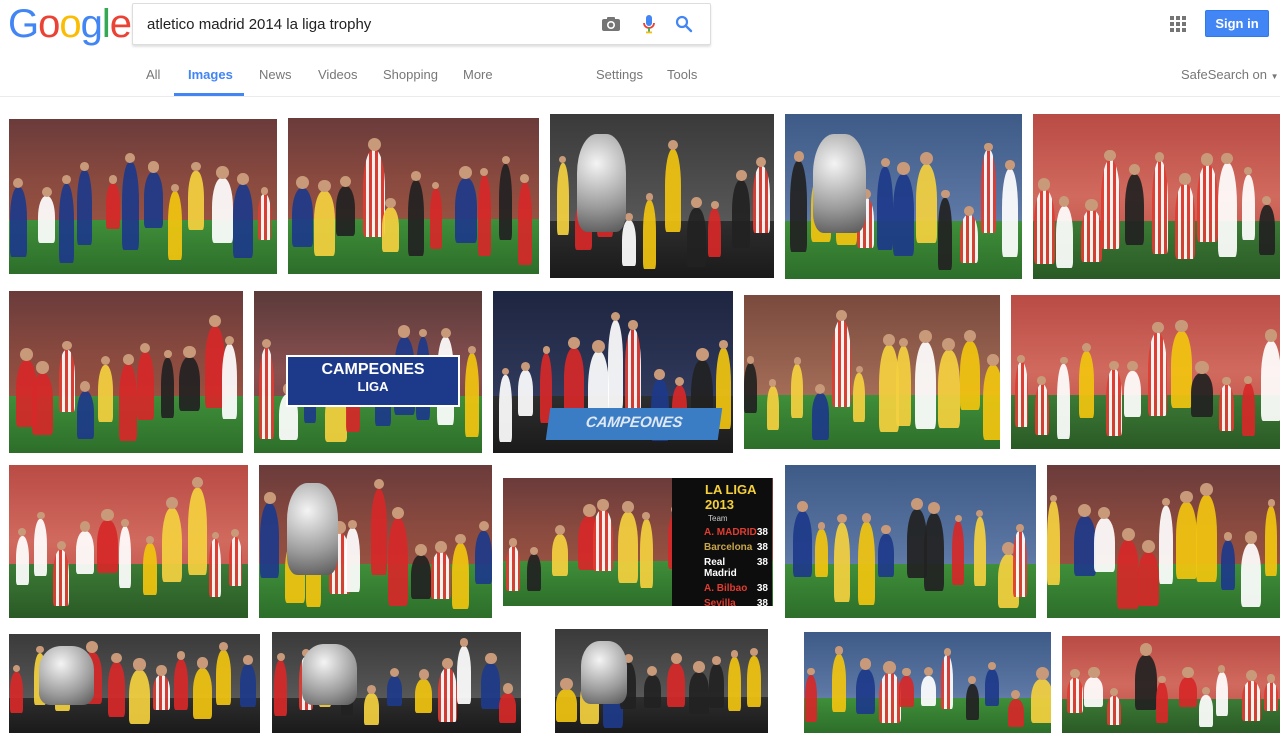  What do you see at coordinates (1178, 24) in the screenshot?
I see `apps-grid-icon` at bounding box center [1178, 24].